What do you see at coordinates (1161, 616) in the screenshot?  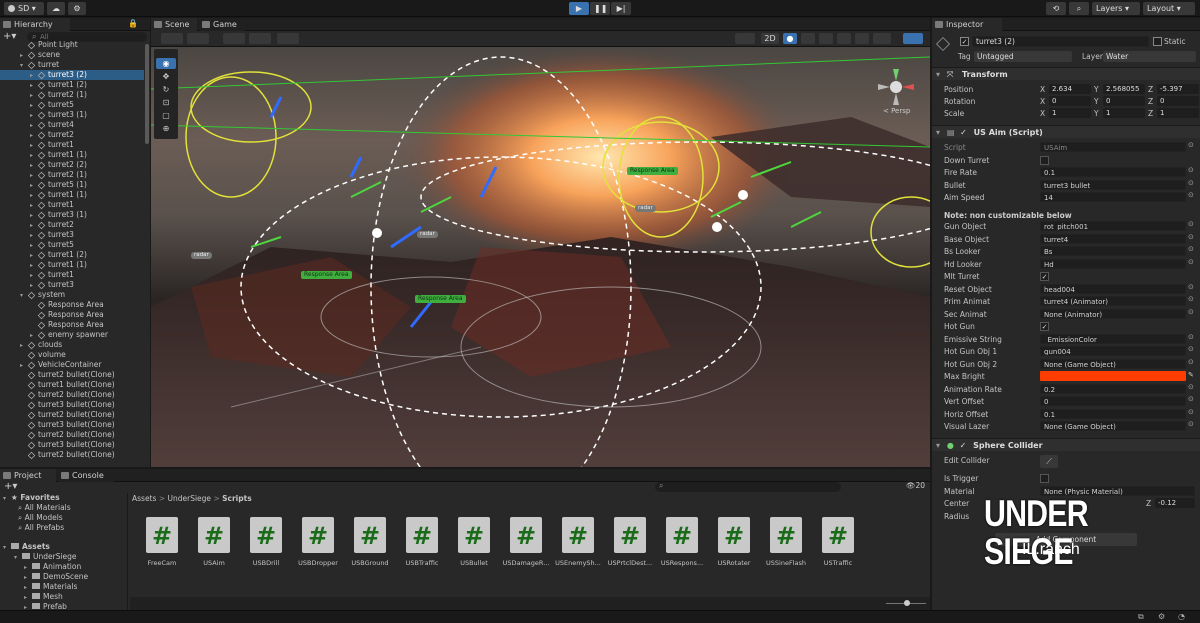 I see `cache-icon: ⚙` at bounding box center [1161, 616].